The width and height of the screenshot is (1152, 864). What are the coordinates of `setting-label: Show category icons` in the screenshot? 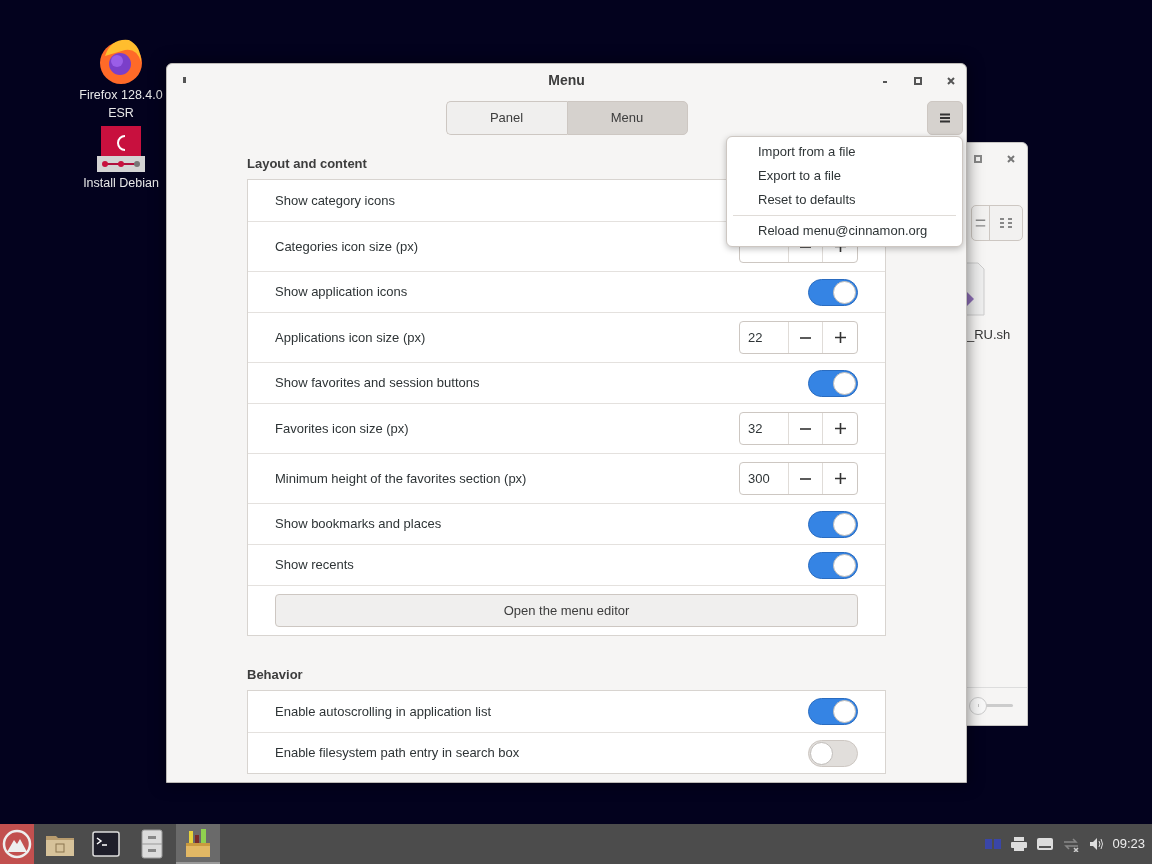 It's located at (335, 200).